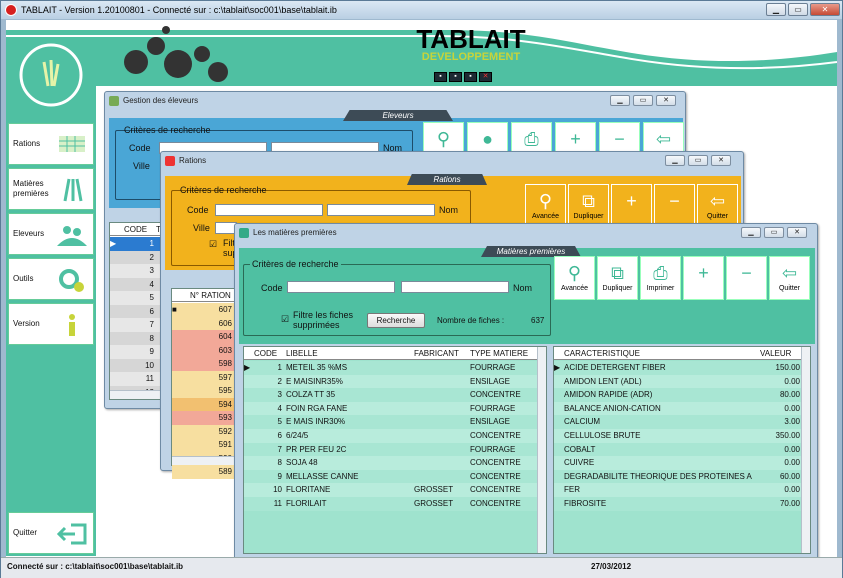  Describe the element at coordinates (206, 445) in the screenshot. I see `table-row: 591` at that location.